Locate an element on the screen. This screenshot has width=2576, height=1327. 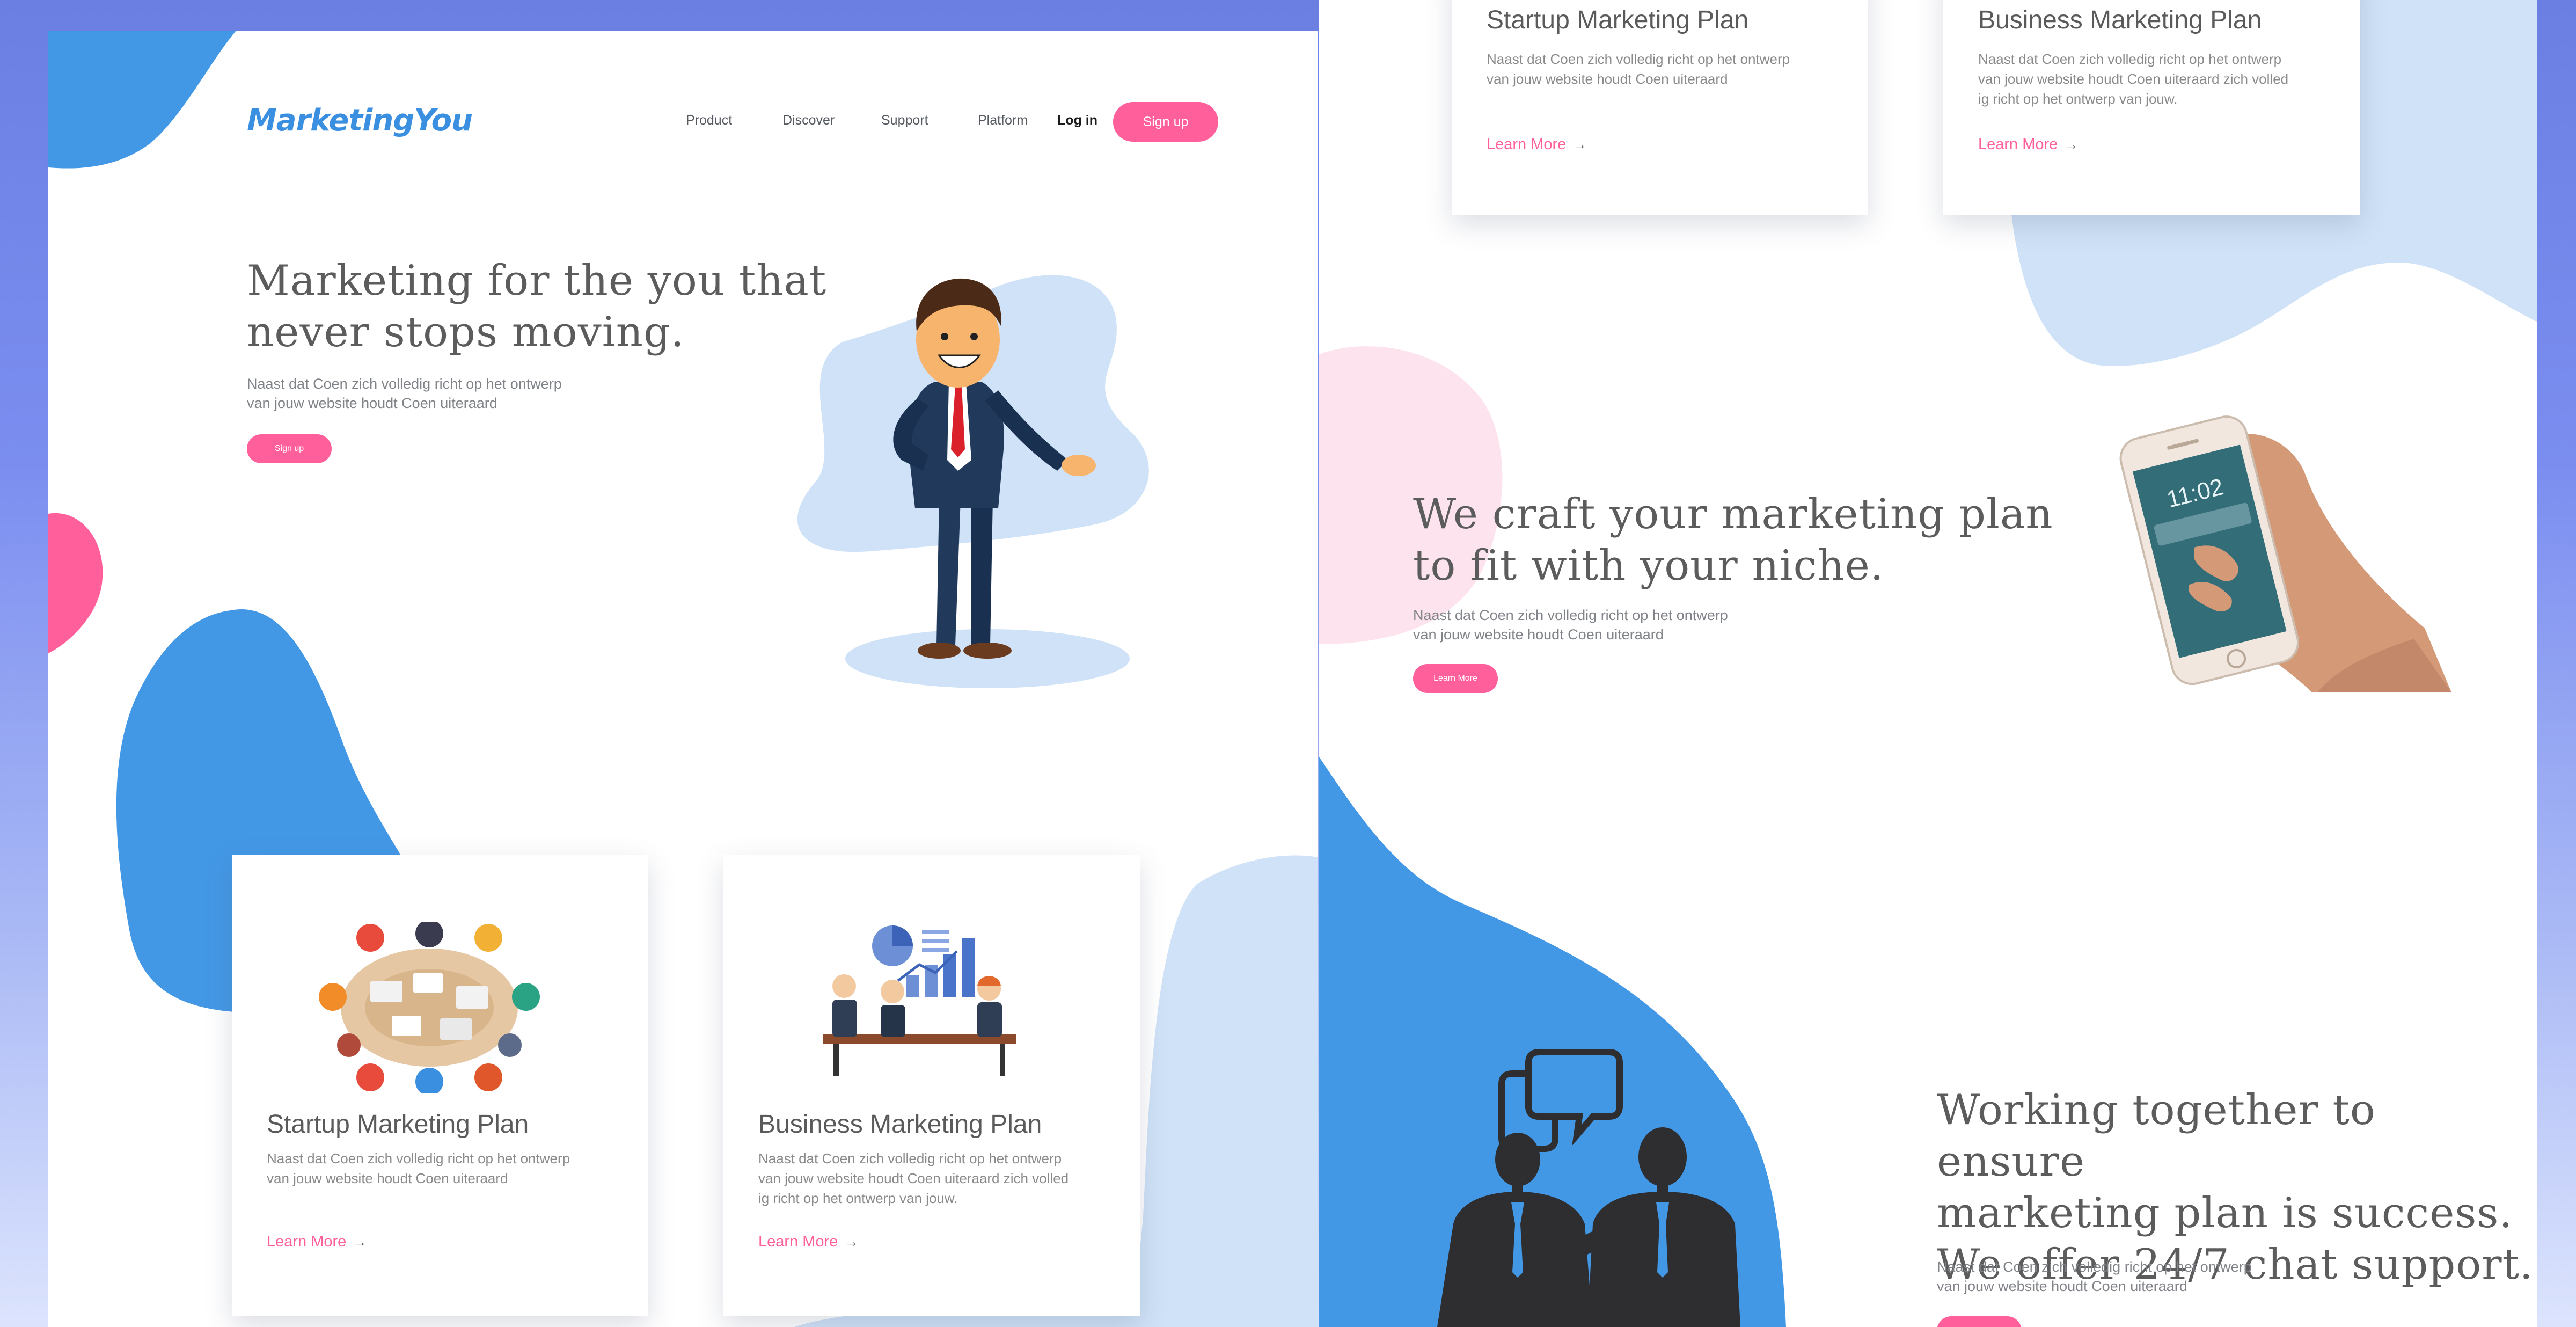
pink-edge-blob is located at coordinates (75, 583).